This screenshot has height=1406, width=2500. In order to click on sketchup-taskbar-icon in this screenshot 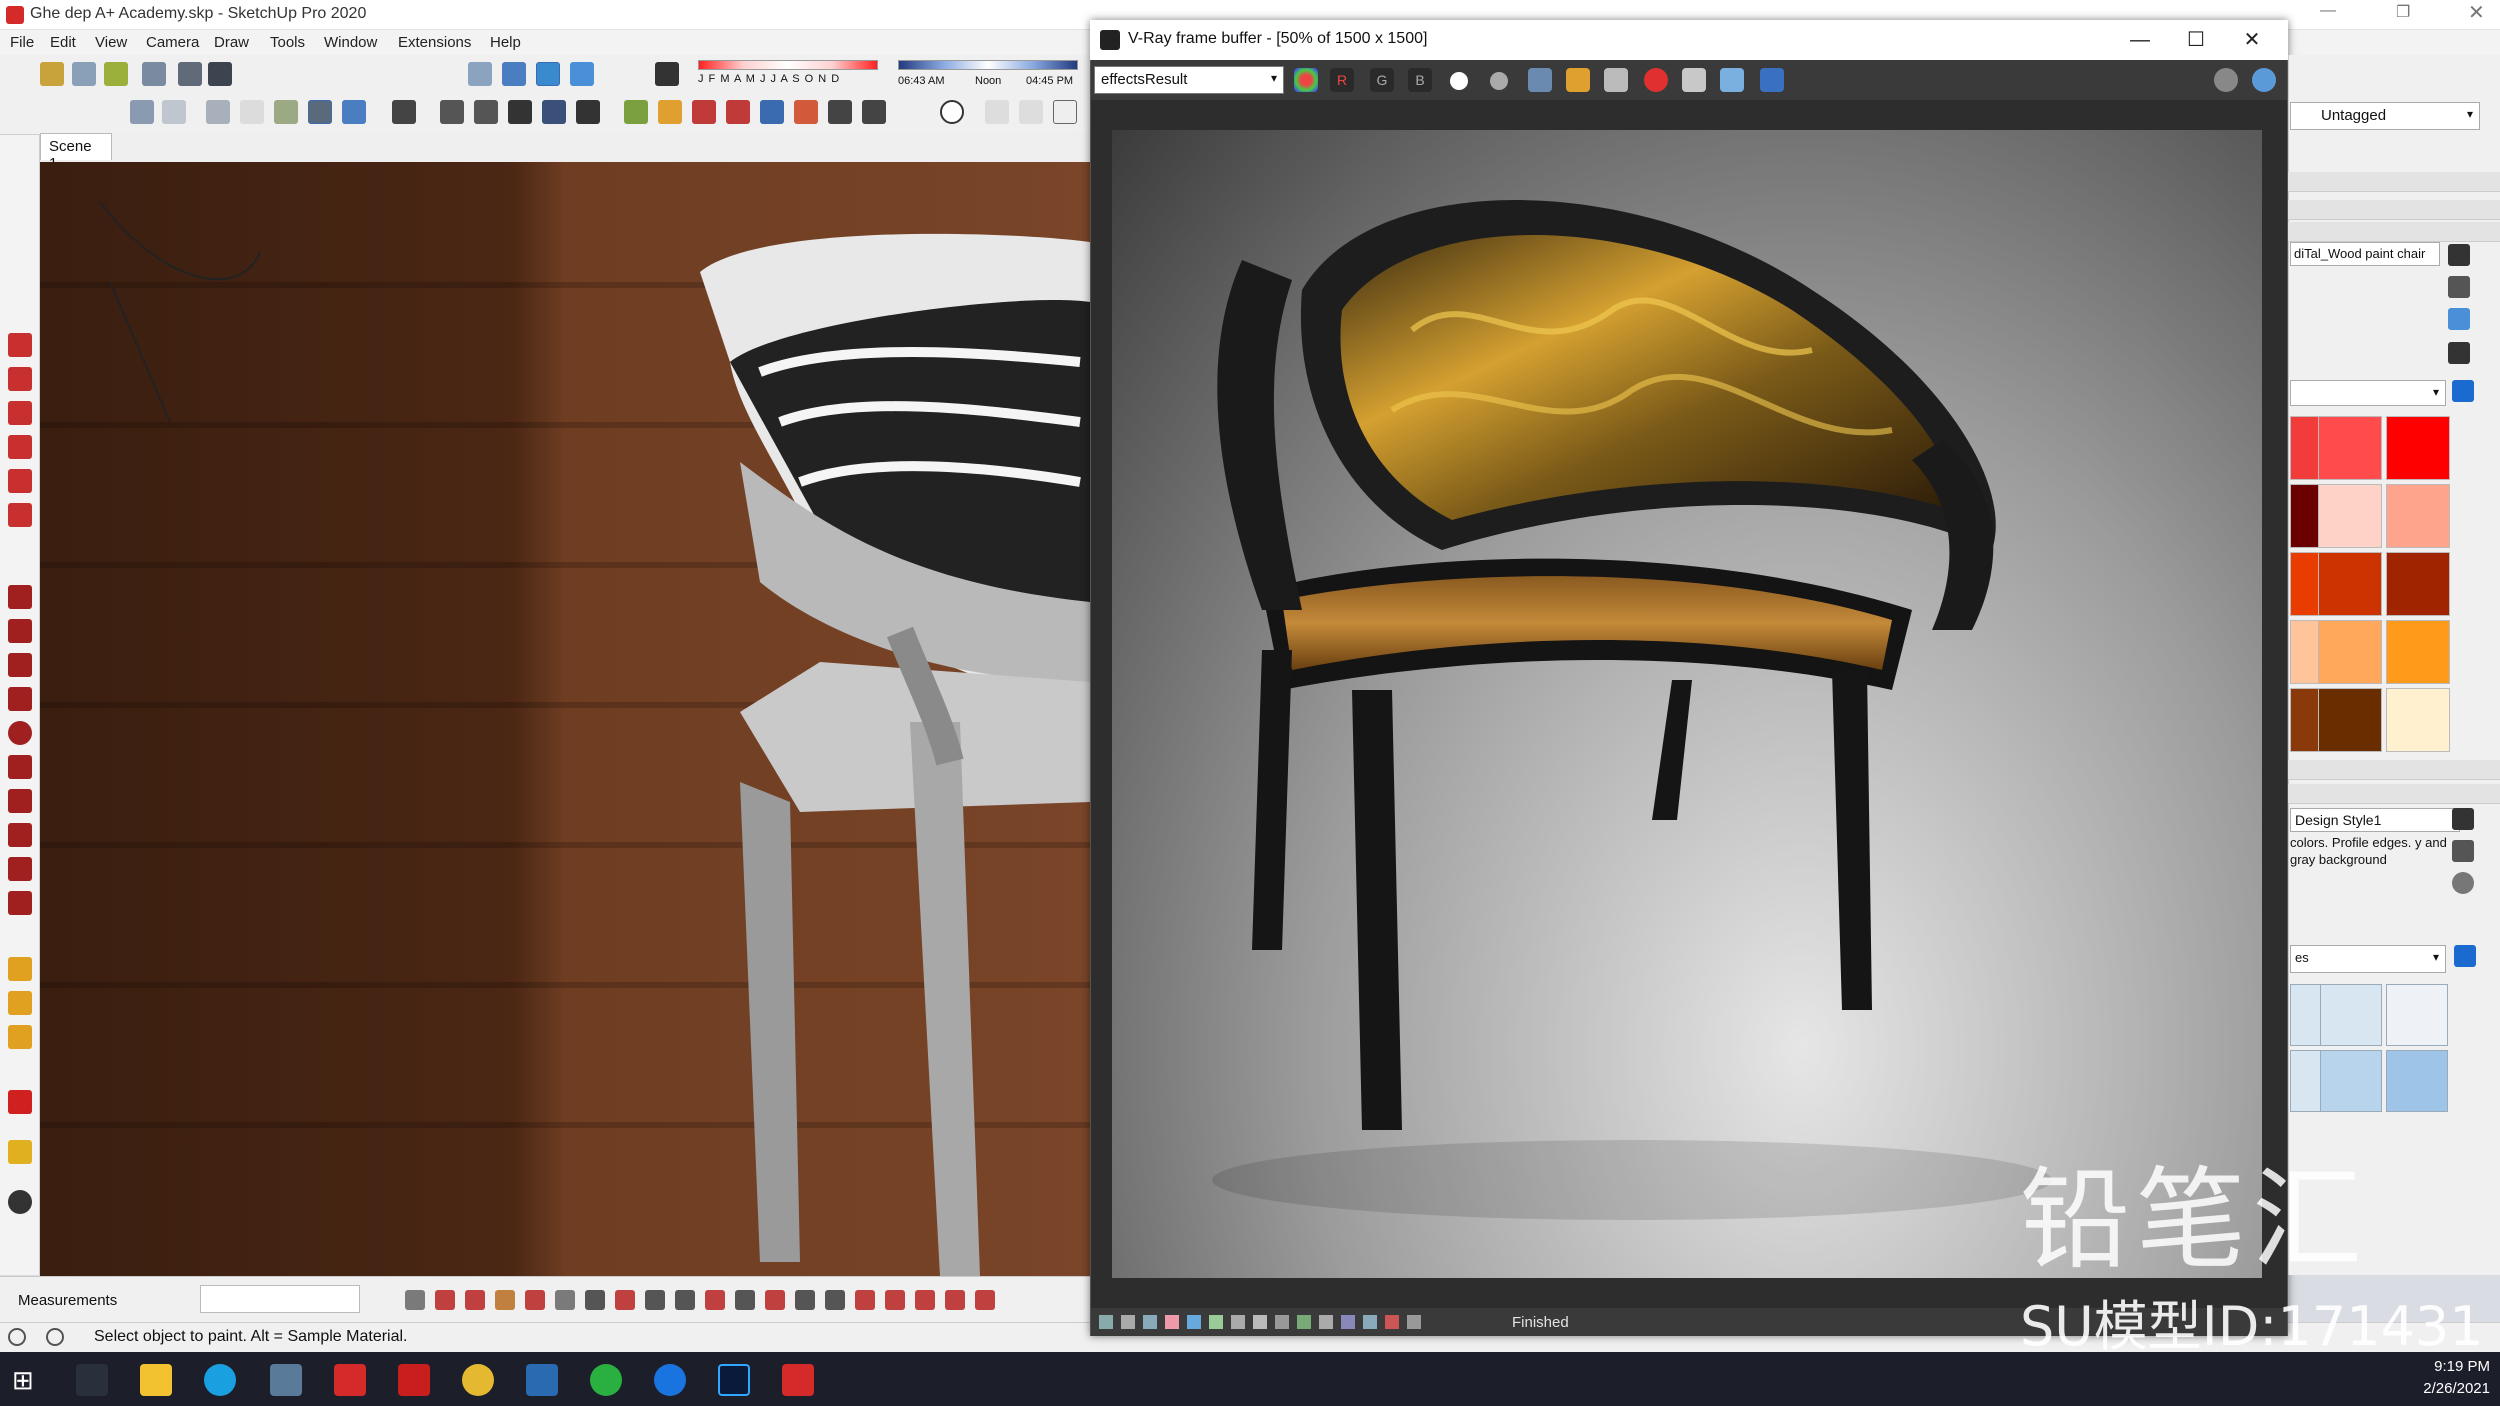, I will do `click(350, 1380)`.